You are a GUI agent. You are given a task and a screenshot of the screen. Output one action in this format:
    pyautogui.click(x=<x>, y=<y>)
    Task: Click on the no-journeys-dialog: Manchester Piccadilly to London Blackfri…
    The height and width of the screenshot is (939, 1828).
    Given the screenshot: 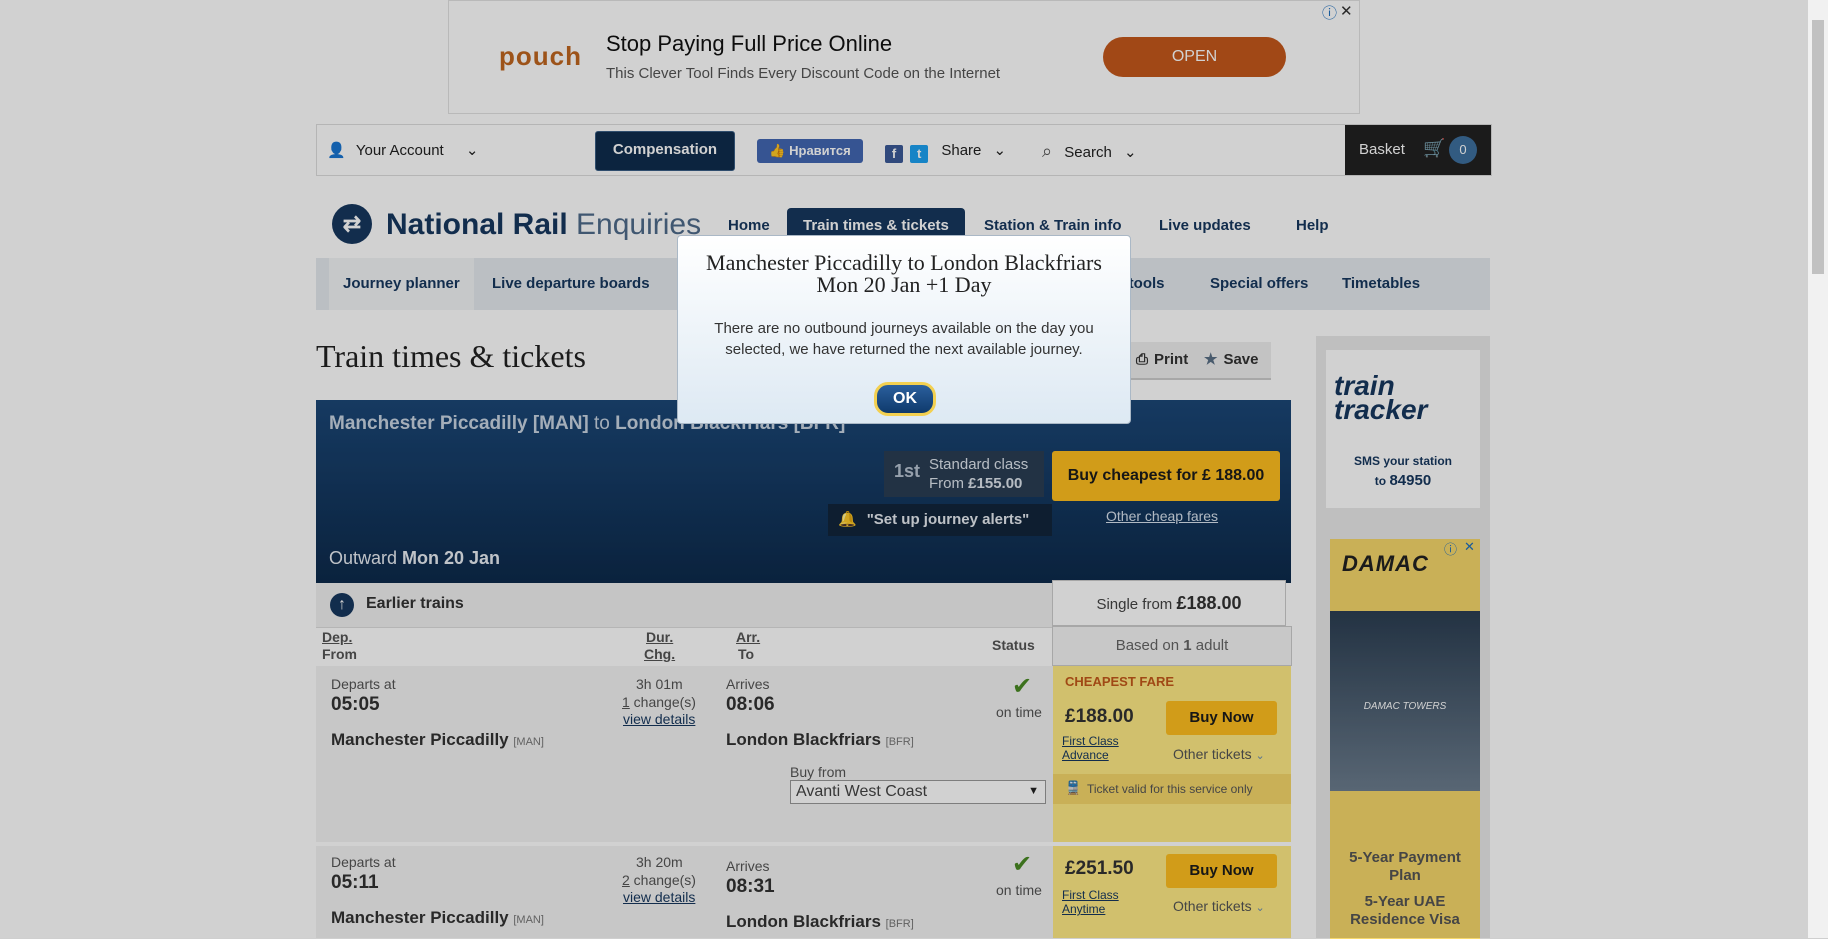 What is the action you would take?
    pyautogui.click(x=904, y=329)
    